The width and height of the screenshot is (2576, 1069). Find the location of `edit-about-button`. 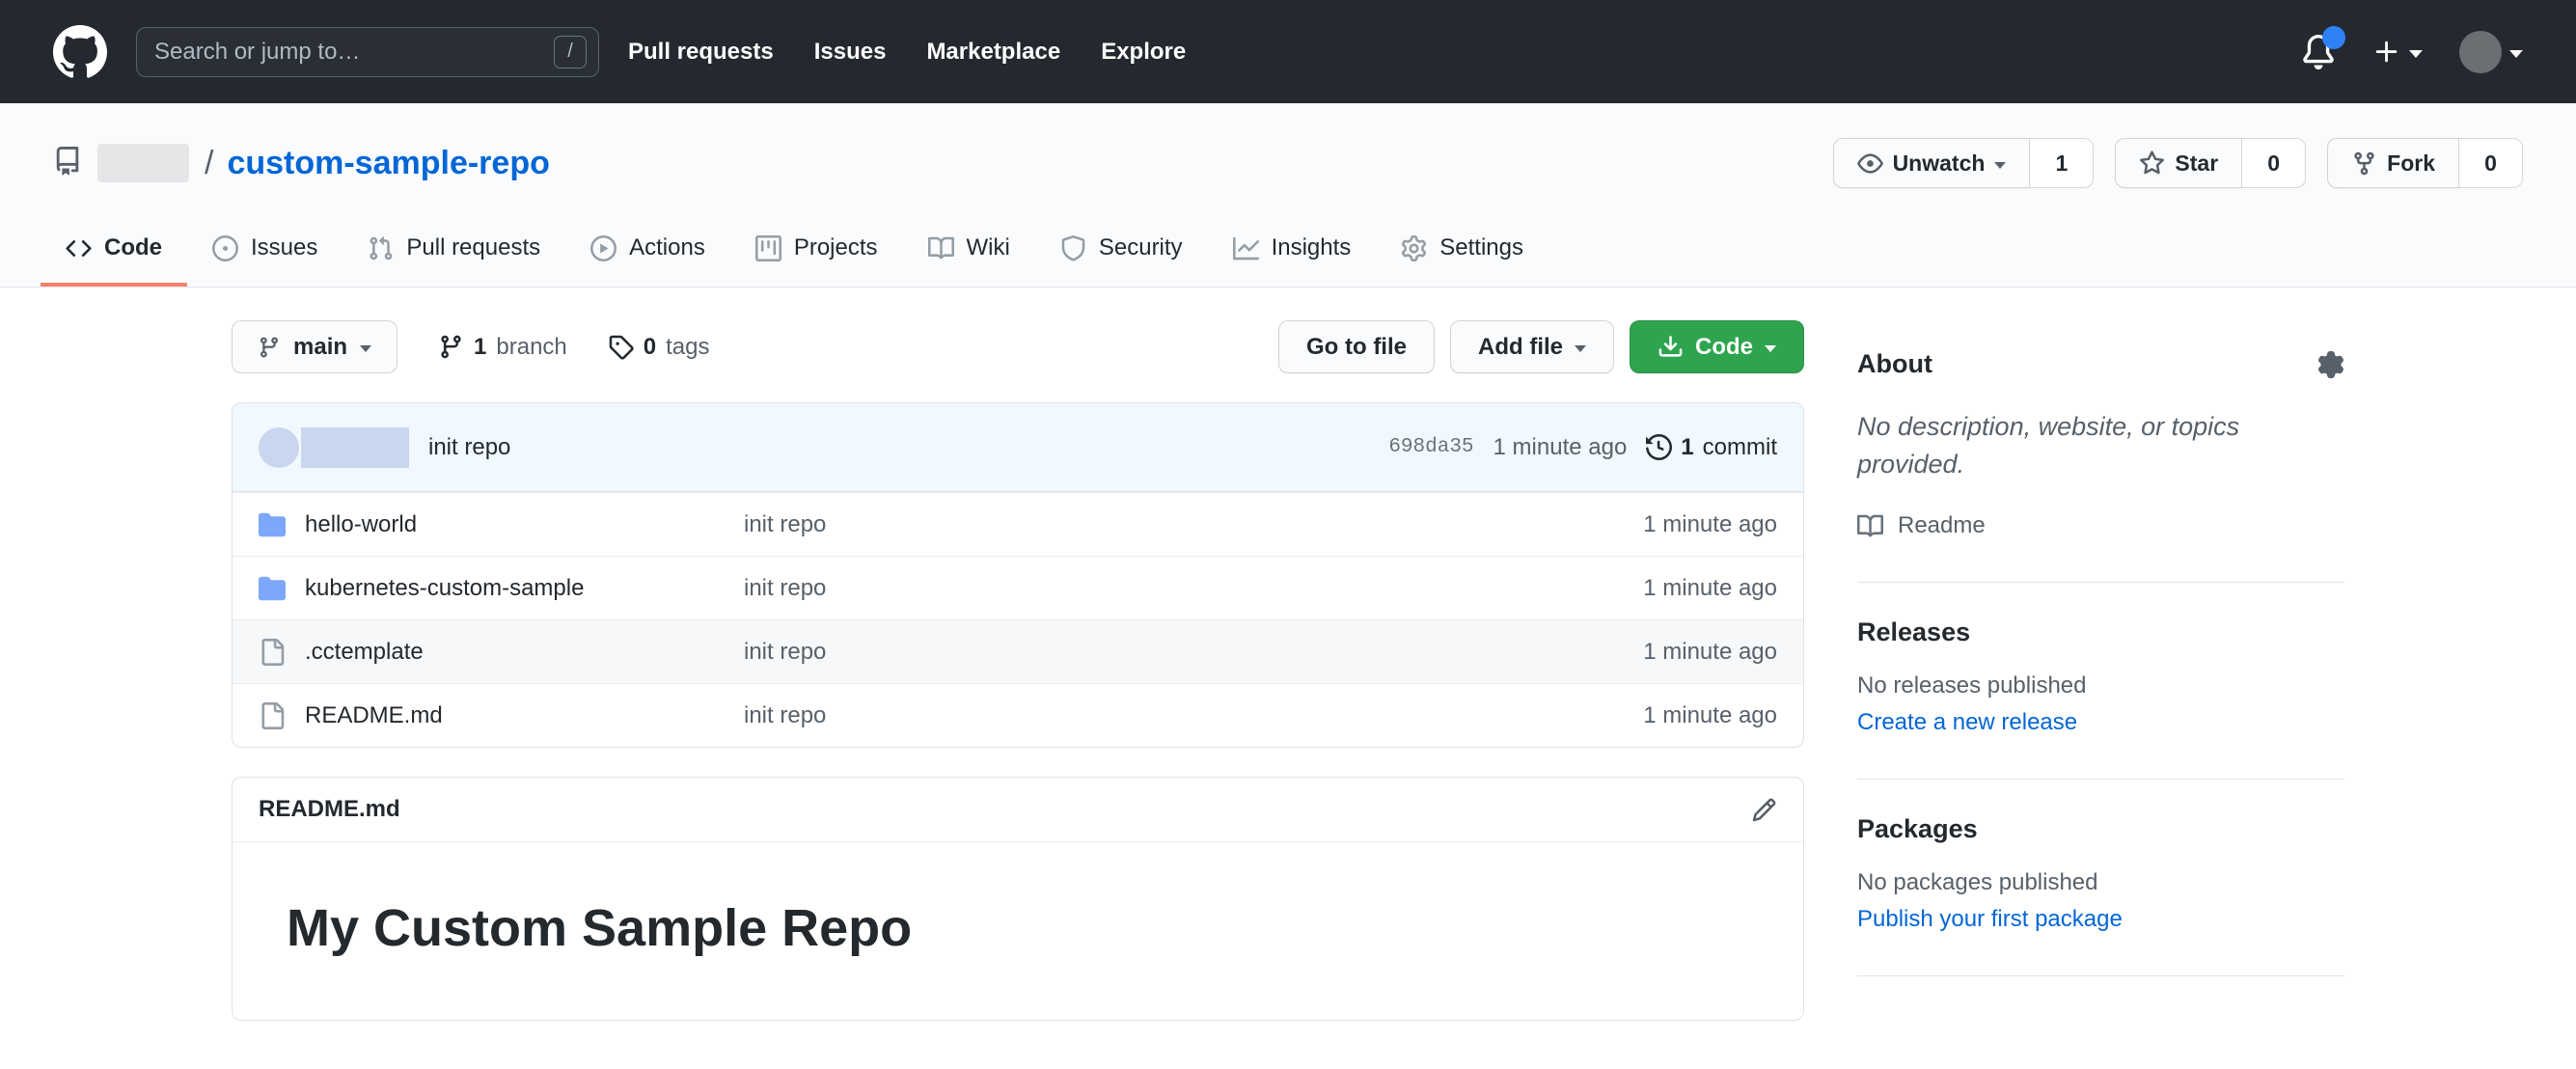

edit-about-button is located at coordinates (2330, 364).